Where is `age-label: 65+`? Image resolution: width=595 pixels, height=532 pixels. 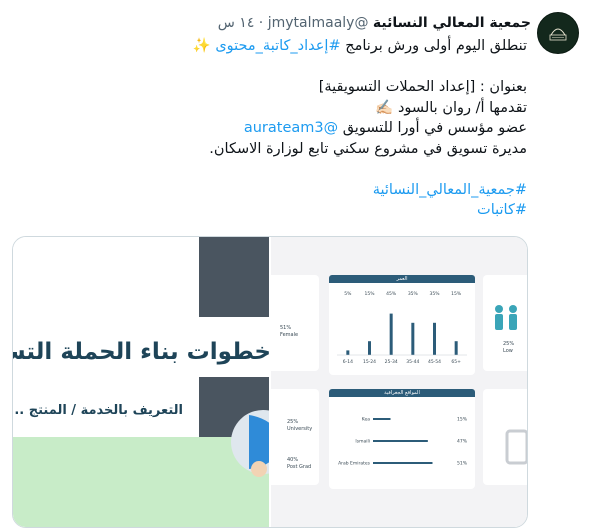 age-label: 65+ is located at coordinates (456, 362).